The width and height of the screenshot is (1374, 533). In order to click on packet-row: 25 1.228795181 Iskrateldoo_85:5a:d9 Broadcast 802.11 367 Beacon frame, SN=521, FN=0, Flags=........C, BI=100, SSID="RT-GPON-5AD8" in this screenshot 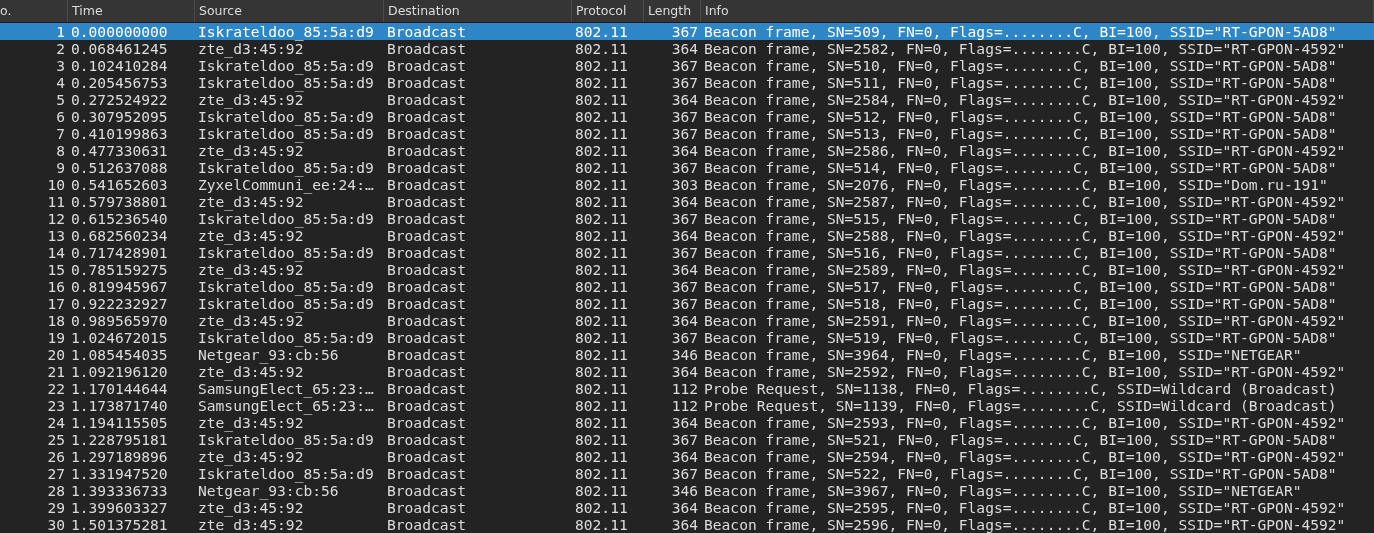, I will do `click(687, 439)`.